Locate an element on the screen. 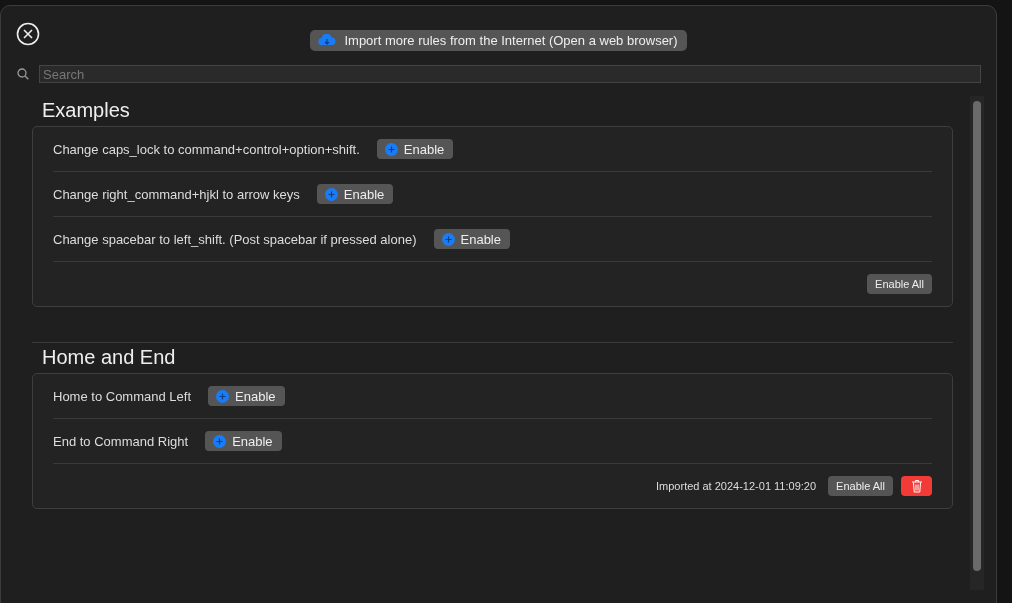 The height and width of the screenshot is (603, 1012). search-field: Search is located at coordinates (510, 74).